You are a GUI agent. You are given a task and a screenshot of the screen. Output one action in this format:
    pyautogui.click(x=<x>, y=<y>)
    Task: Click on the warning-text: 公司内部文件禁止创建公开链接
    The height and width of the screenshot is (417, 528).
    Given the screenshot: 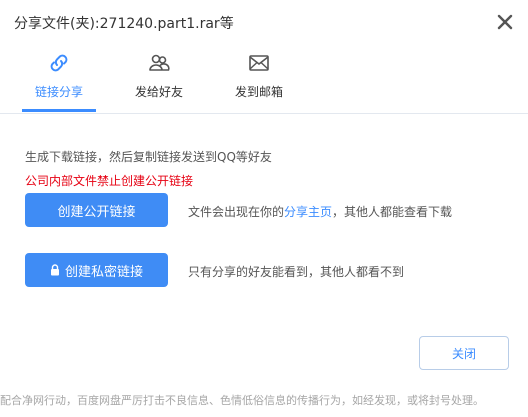 What is the action you would take?
    pyautogui.click(x=109, y=181)
    